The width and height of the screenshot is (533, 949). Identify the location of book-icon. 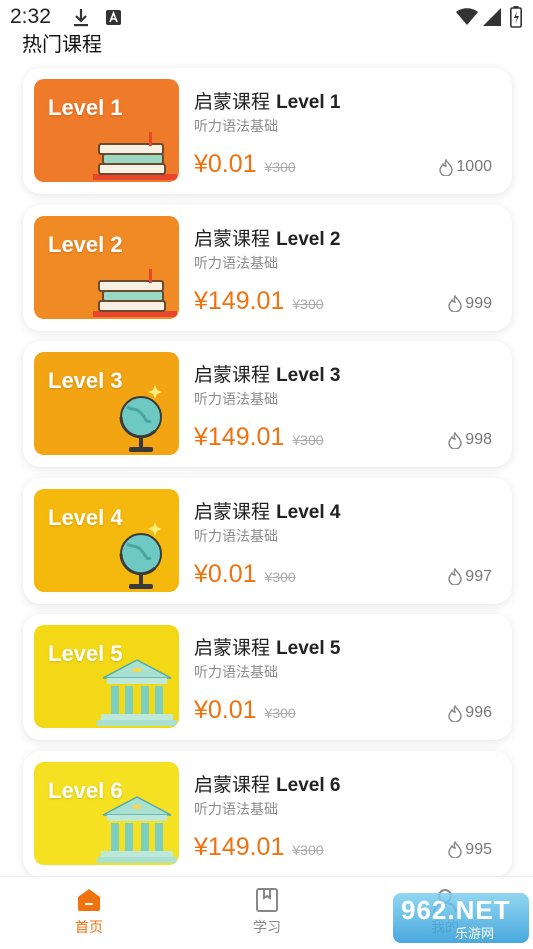
(267, 900).